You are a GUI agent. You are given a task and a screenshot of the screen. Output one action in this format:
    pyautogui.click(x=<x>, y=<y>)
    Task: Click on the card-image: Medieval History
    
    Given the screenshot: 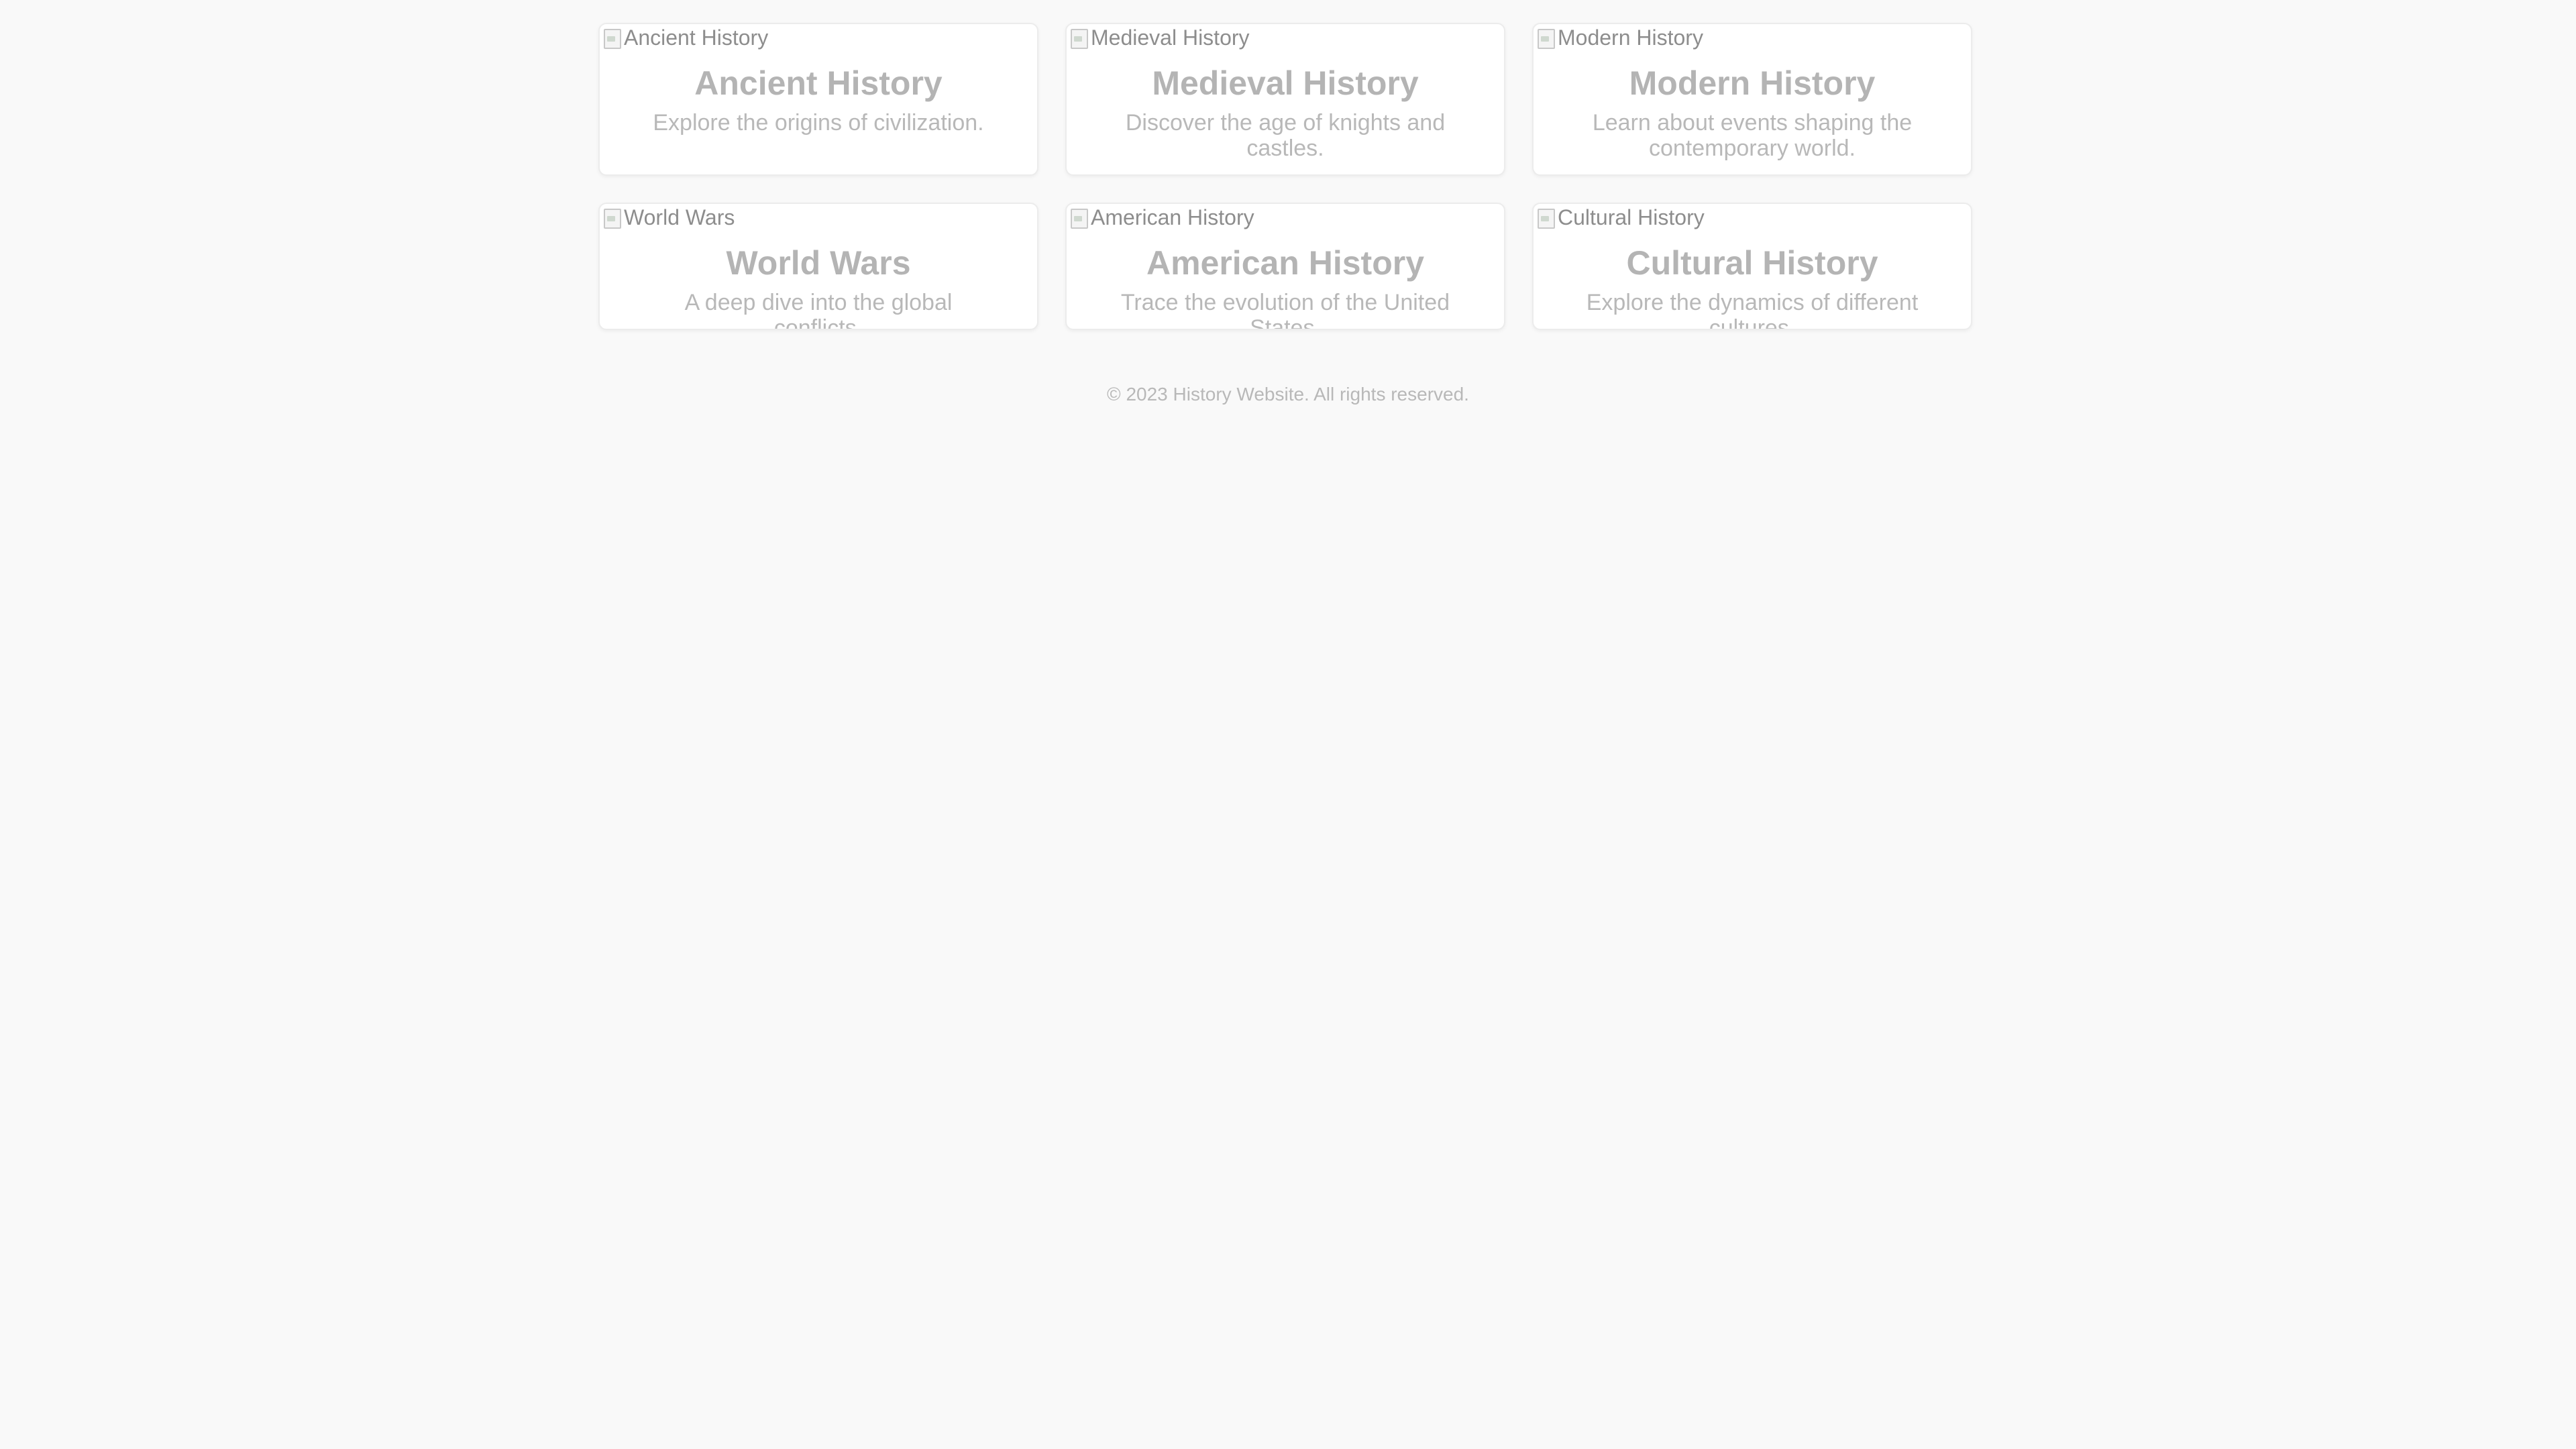 What is the action you would take?
    pyautogui.click(x=1285, y=37)
    